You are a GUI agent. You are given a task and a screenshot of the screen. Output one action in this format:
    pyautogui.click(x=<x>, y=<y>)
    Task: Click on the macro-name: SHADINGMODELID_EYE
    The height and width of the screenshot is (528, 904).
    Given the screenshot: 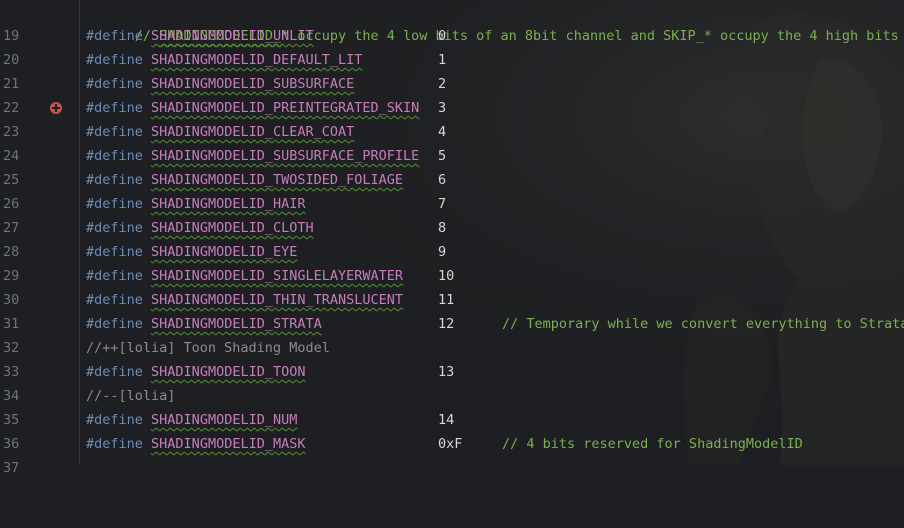 What is the action you would take?
    pyautogui.click(x=224, y=252)
    